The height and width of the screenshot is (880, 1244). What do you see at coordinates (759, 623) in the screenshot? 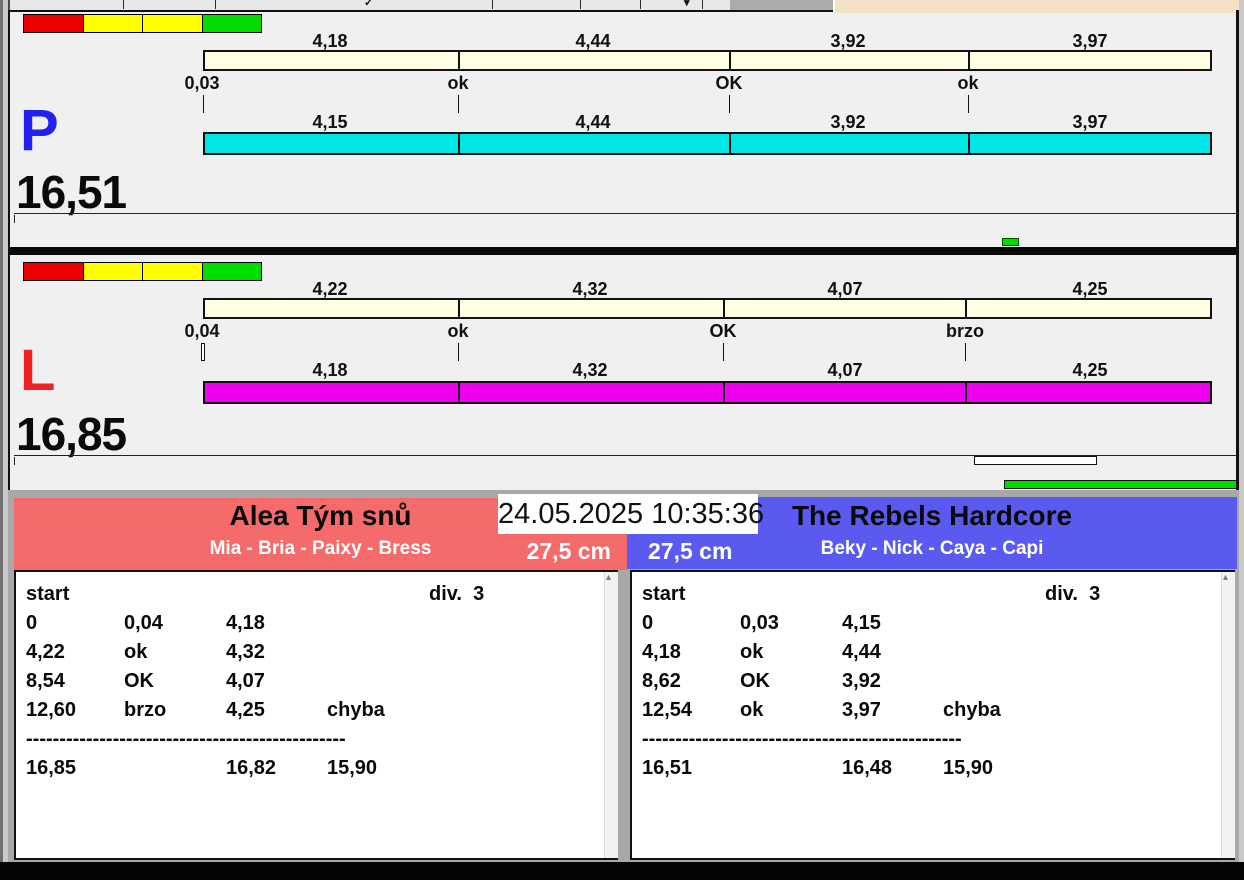
I see `cell: 0,03` at bounding box center [759, 623].